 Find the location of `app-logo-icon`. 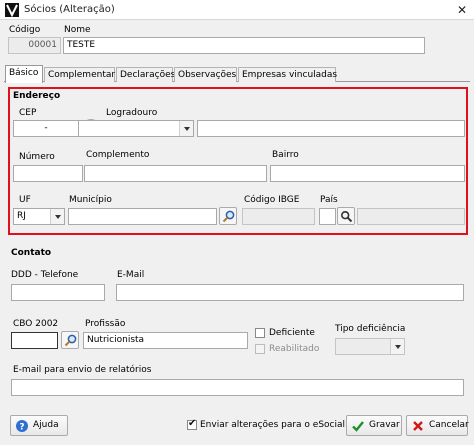

app-logo-icon is located at coordinates (12, 10).